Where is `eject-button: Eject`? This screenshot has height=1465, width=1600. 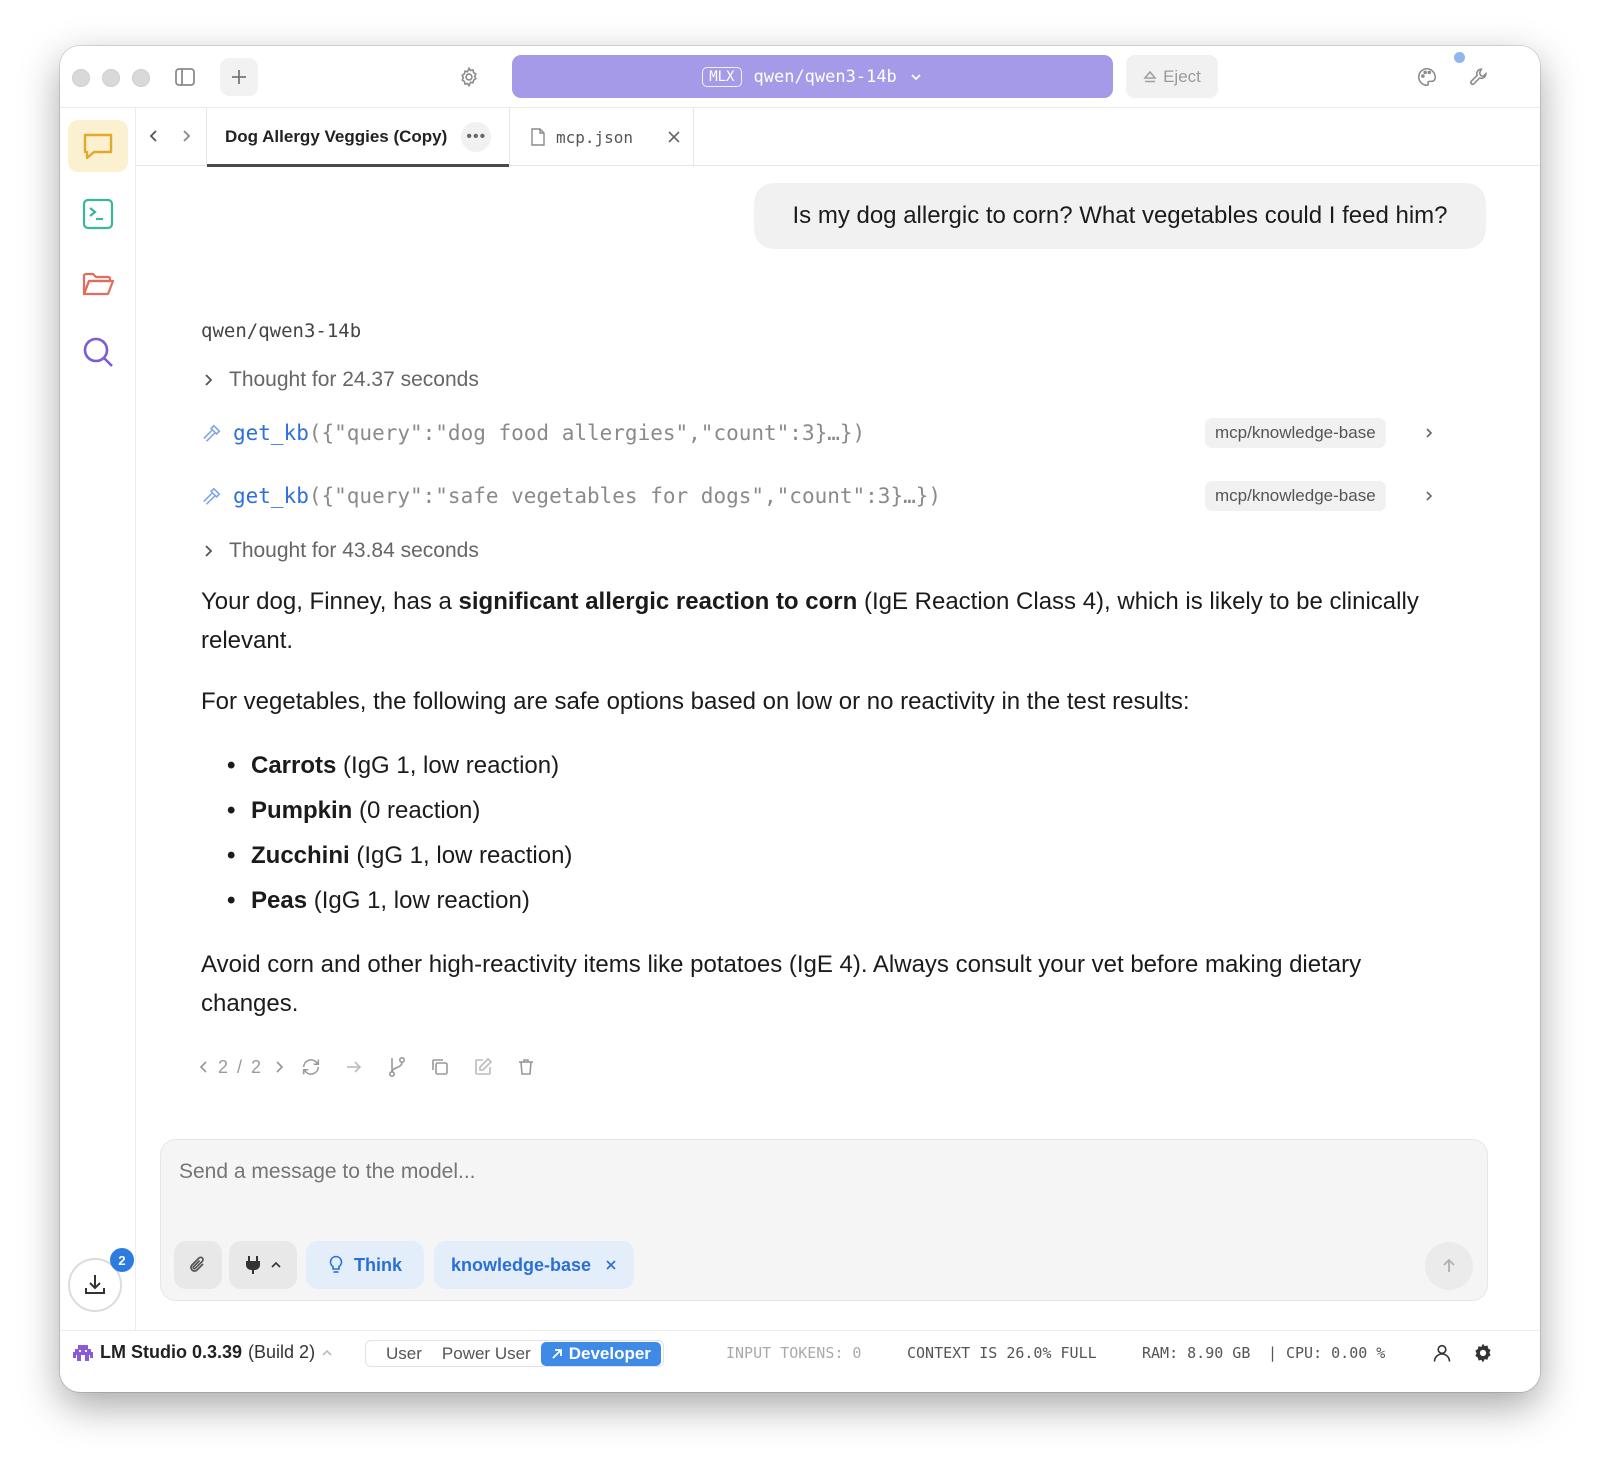 eject-button: Eject is located at coordinates (1172, 76).